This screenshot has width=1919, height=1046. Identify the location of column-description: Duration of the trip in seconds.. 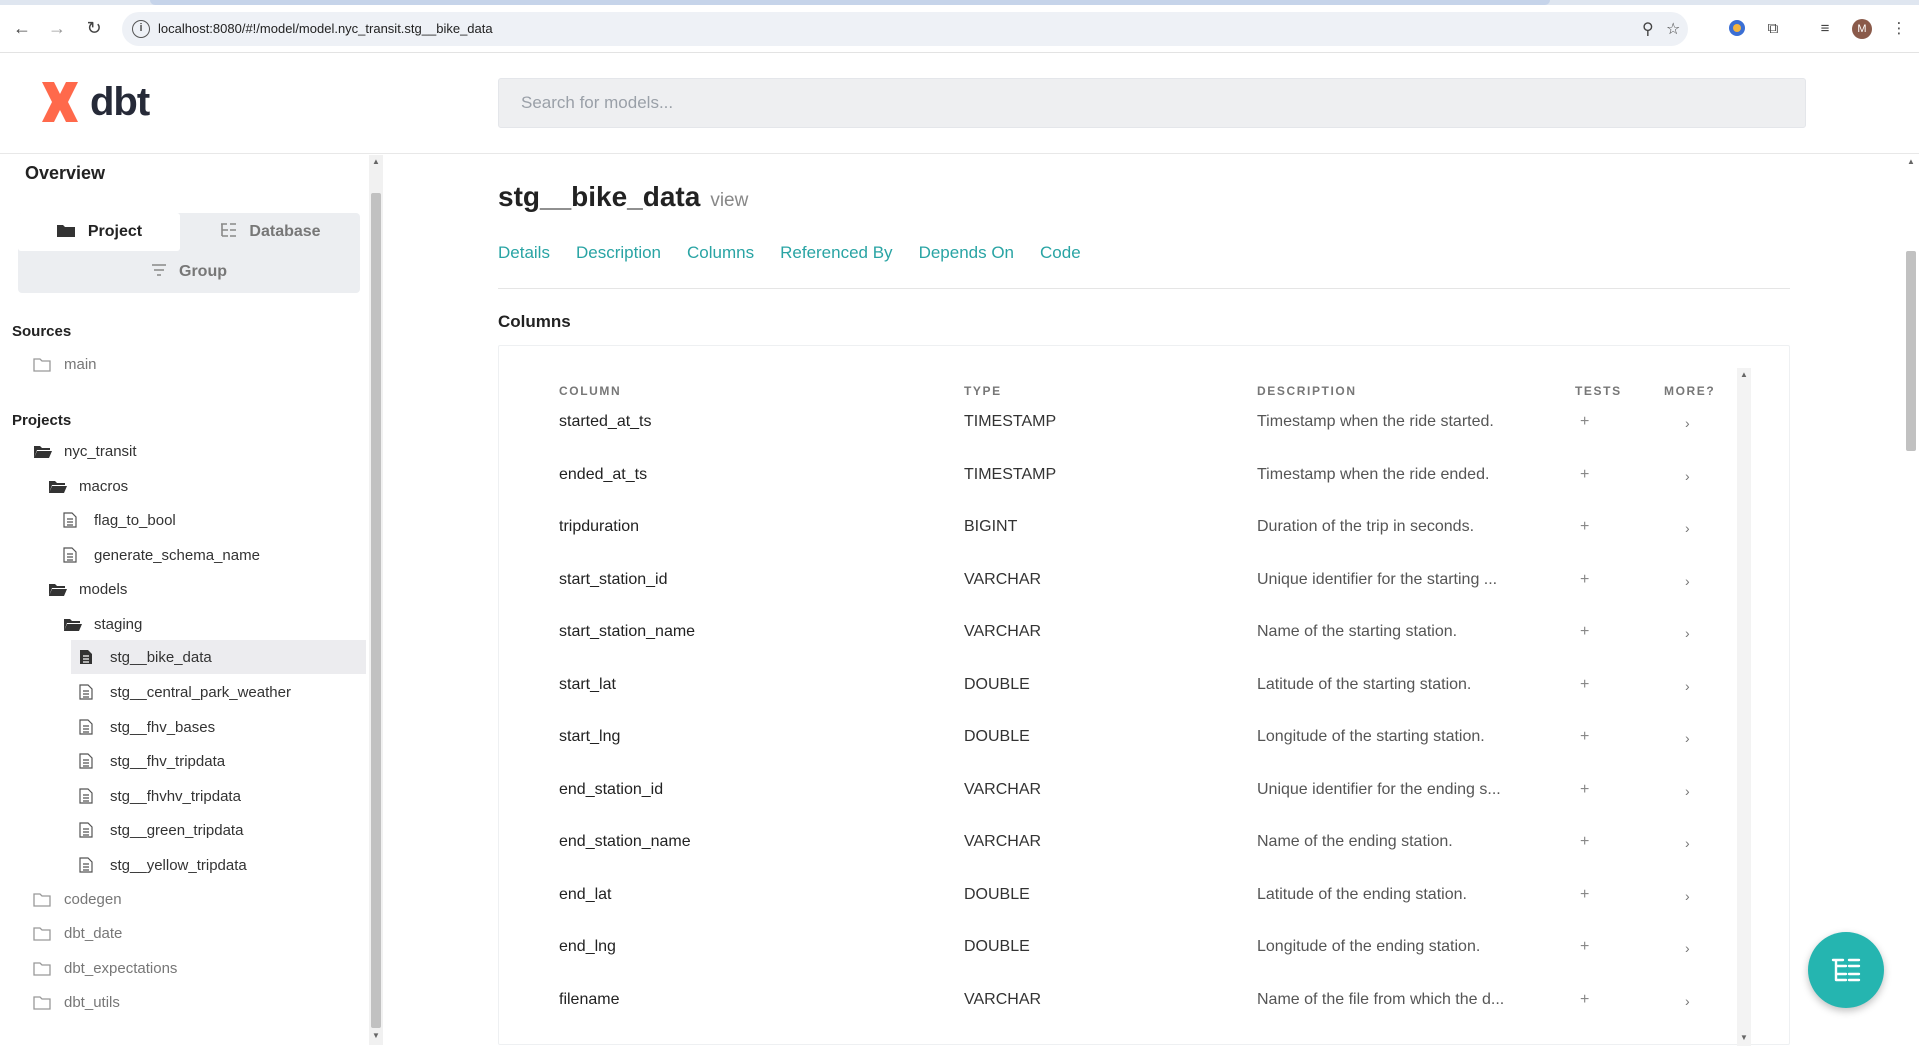
(1366, 526).